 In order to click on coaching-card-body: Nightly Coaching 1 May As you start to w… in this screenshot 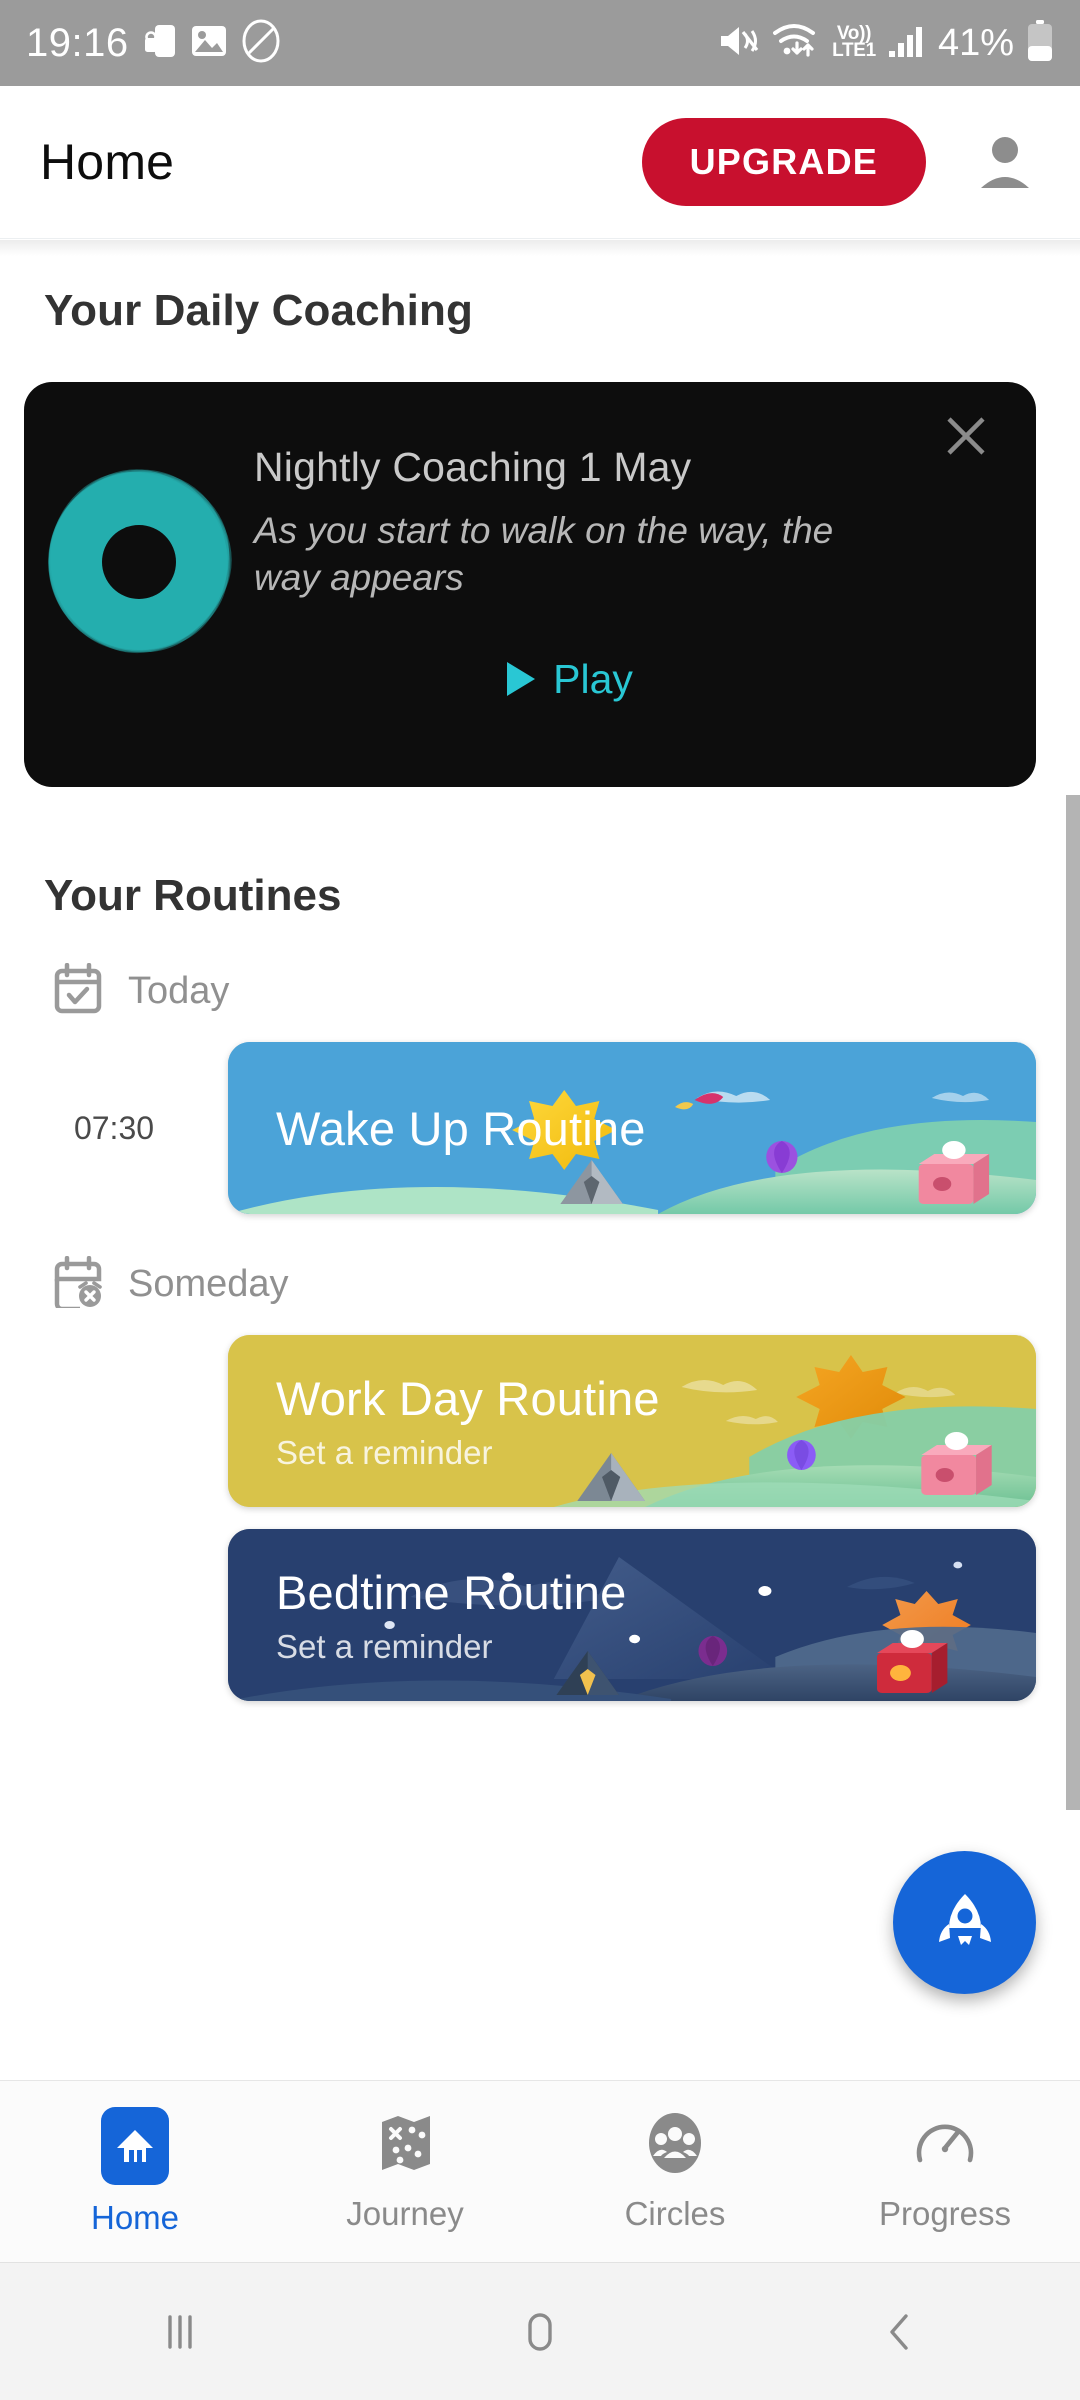, I will do `click(645, 598)`.